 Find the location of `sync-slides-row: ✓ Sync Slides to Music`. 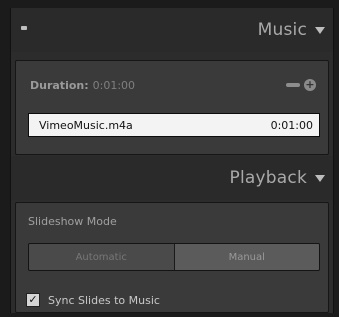

sync-slides-row: ✓ Sync Slides to Music is located at coordinates (93, 300).